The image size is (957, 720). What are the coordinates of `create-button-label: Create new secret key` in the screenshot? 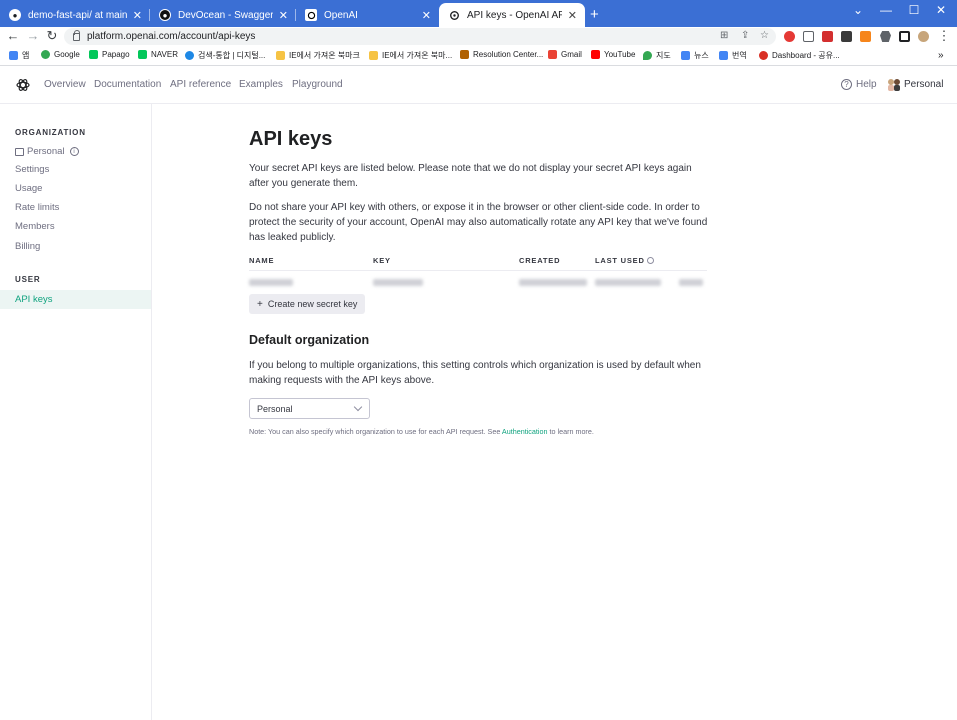 It's located at (312, 304).